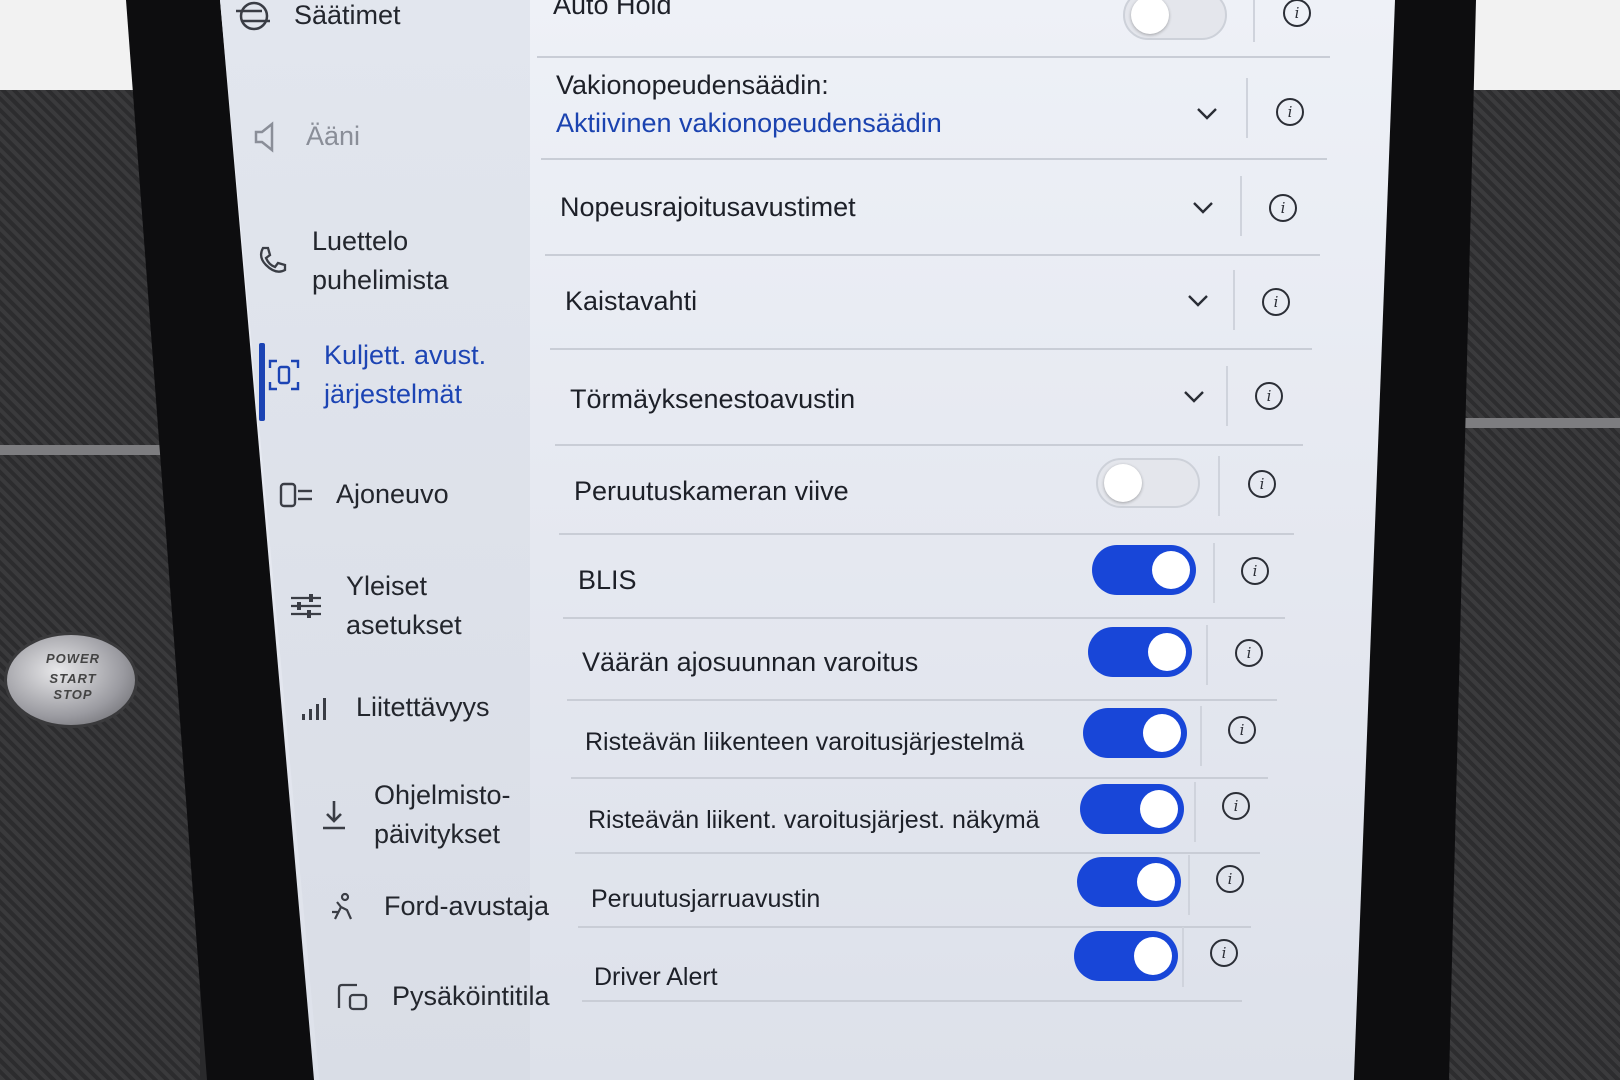  What do you see at coordinates (1175, 20) in the screenshot?
I see `auto-hold-toggle` at bounding box center [1175, 20].